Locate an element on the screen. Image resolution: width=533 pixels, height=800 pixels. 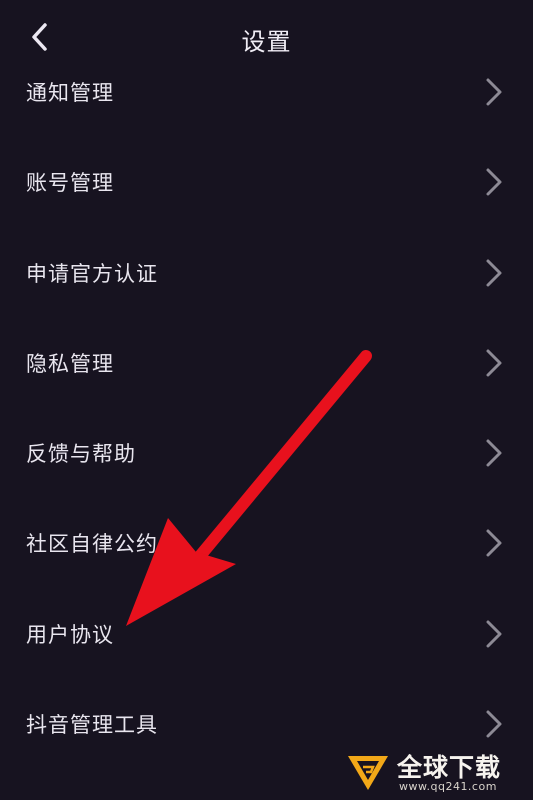
settings-item-privacy: 隐私管理 is located at coordinates (266, 363).